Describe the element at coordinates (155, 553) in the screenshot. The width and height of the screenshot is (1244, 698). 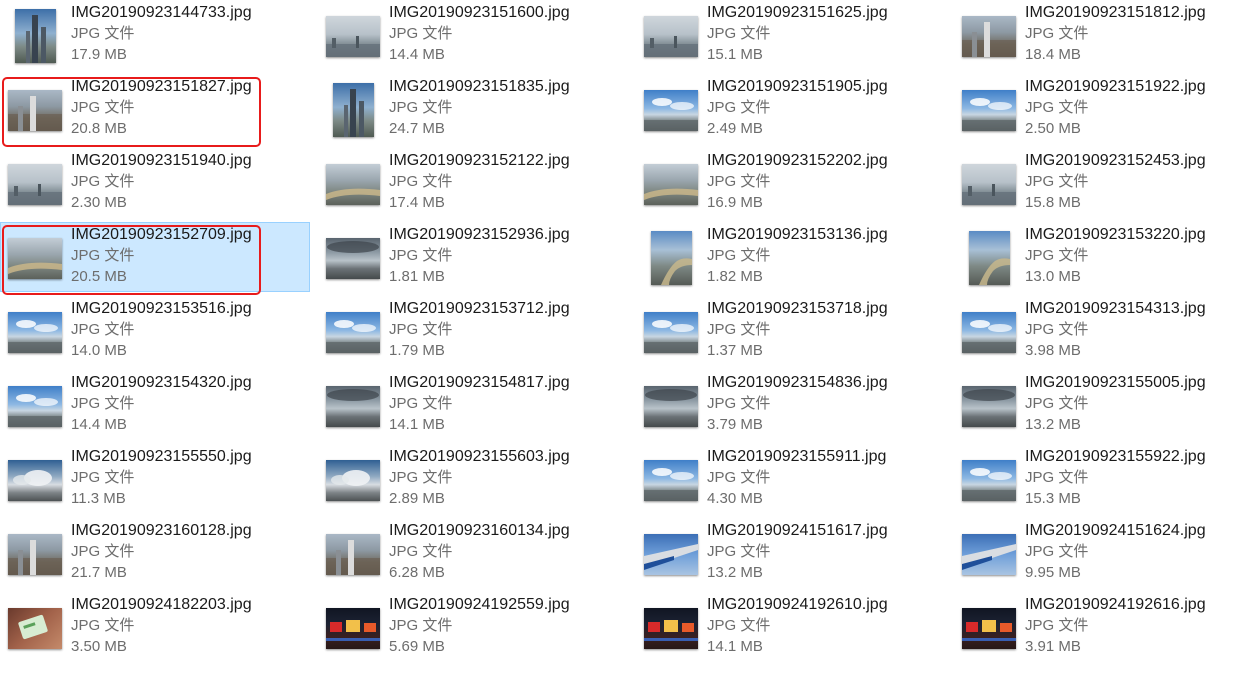
I see `file-item: IMG20190923160128.jpg JPG 文件 21.7 MB` at that location.